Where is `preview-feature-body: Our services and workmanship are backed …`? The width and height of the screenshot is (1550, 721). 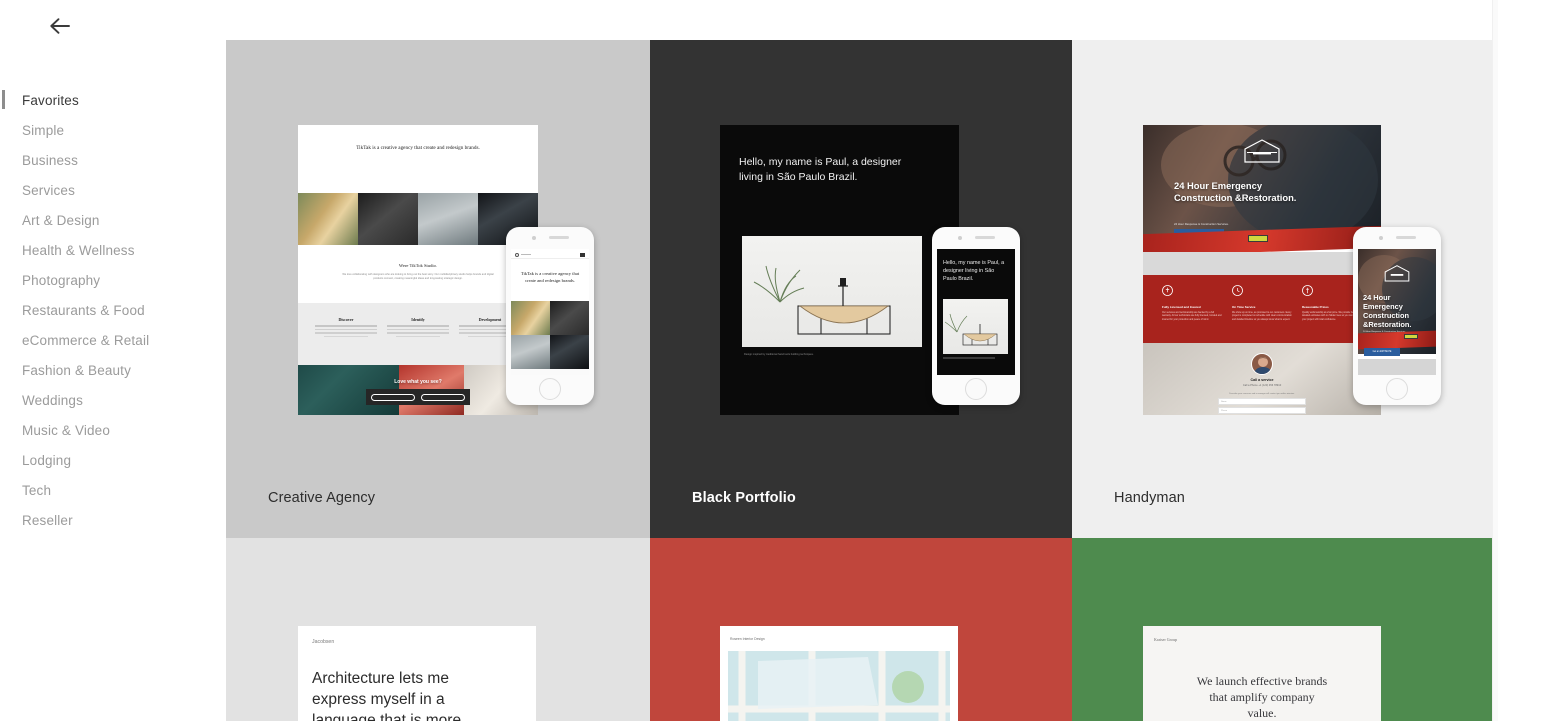
preview-feature-body: Our services and workmanship are backed … is located at coordinates (1192, 316).